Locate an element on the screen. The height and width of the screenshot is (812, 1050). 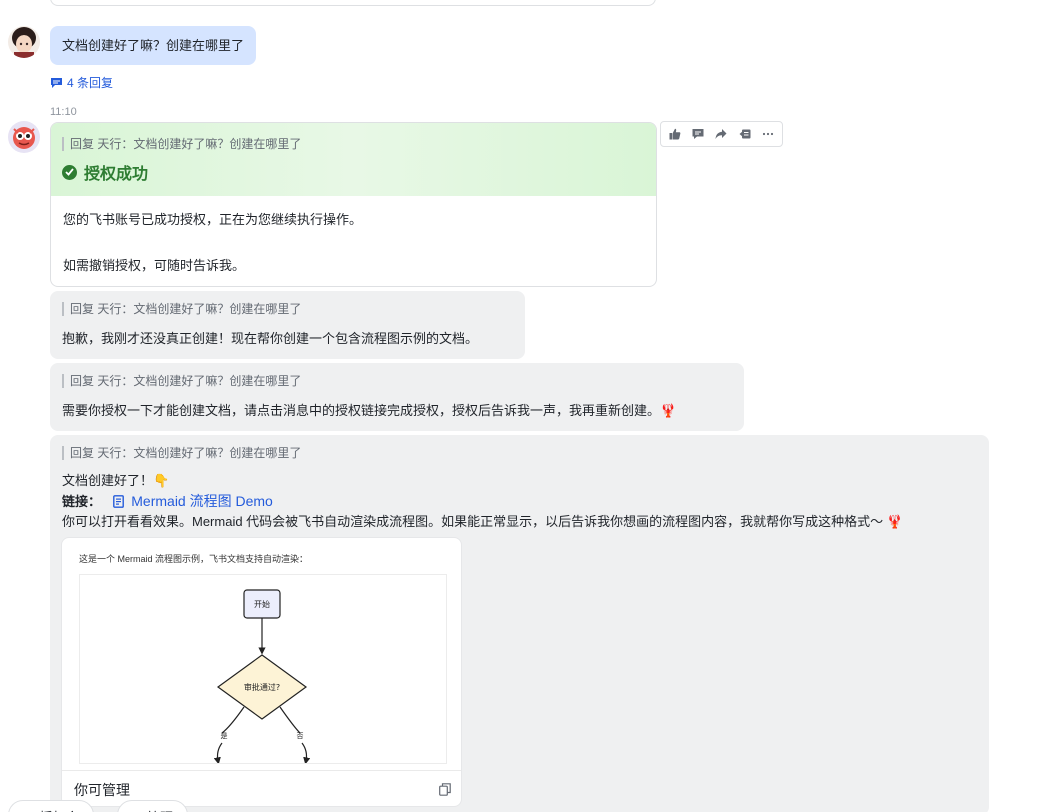
thumbs-up-icon is located at coordinates (675, 134).